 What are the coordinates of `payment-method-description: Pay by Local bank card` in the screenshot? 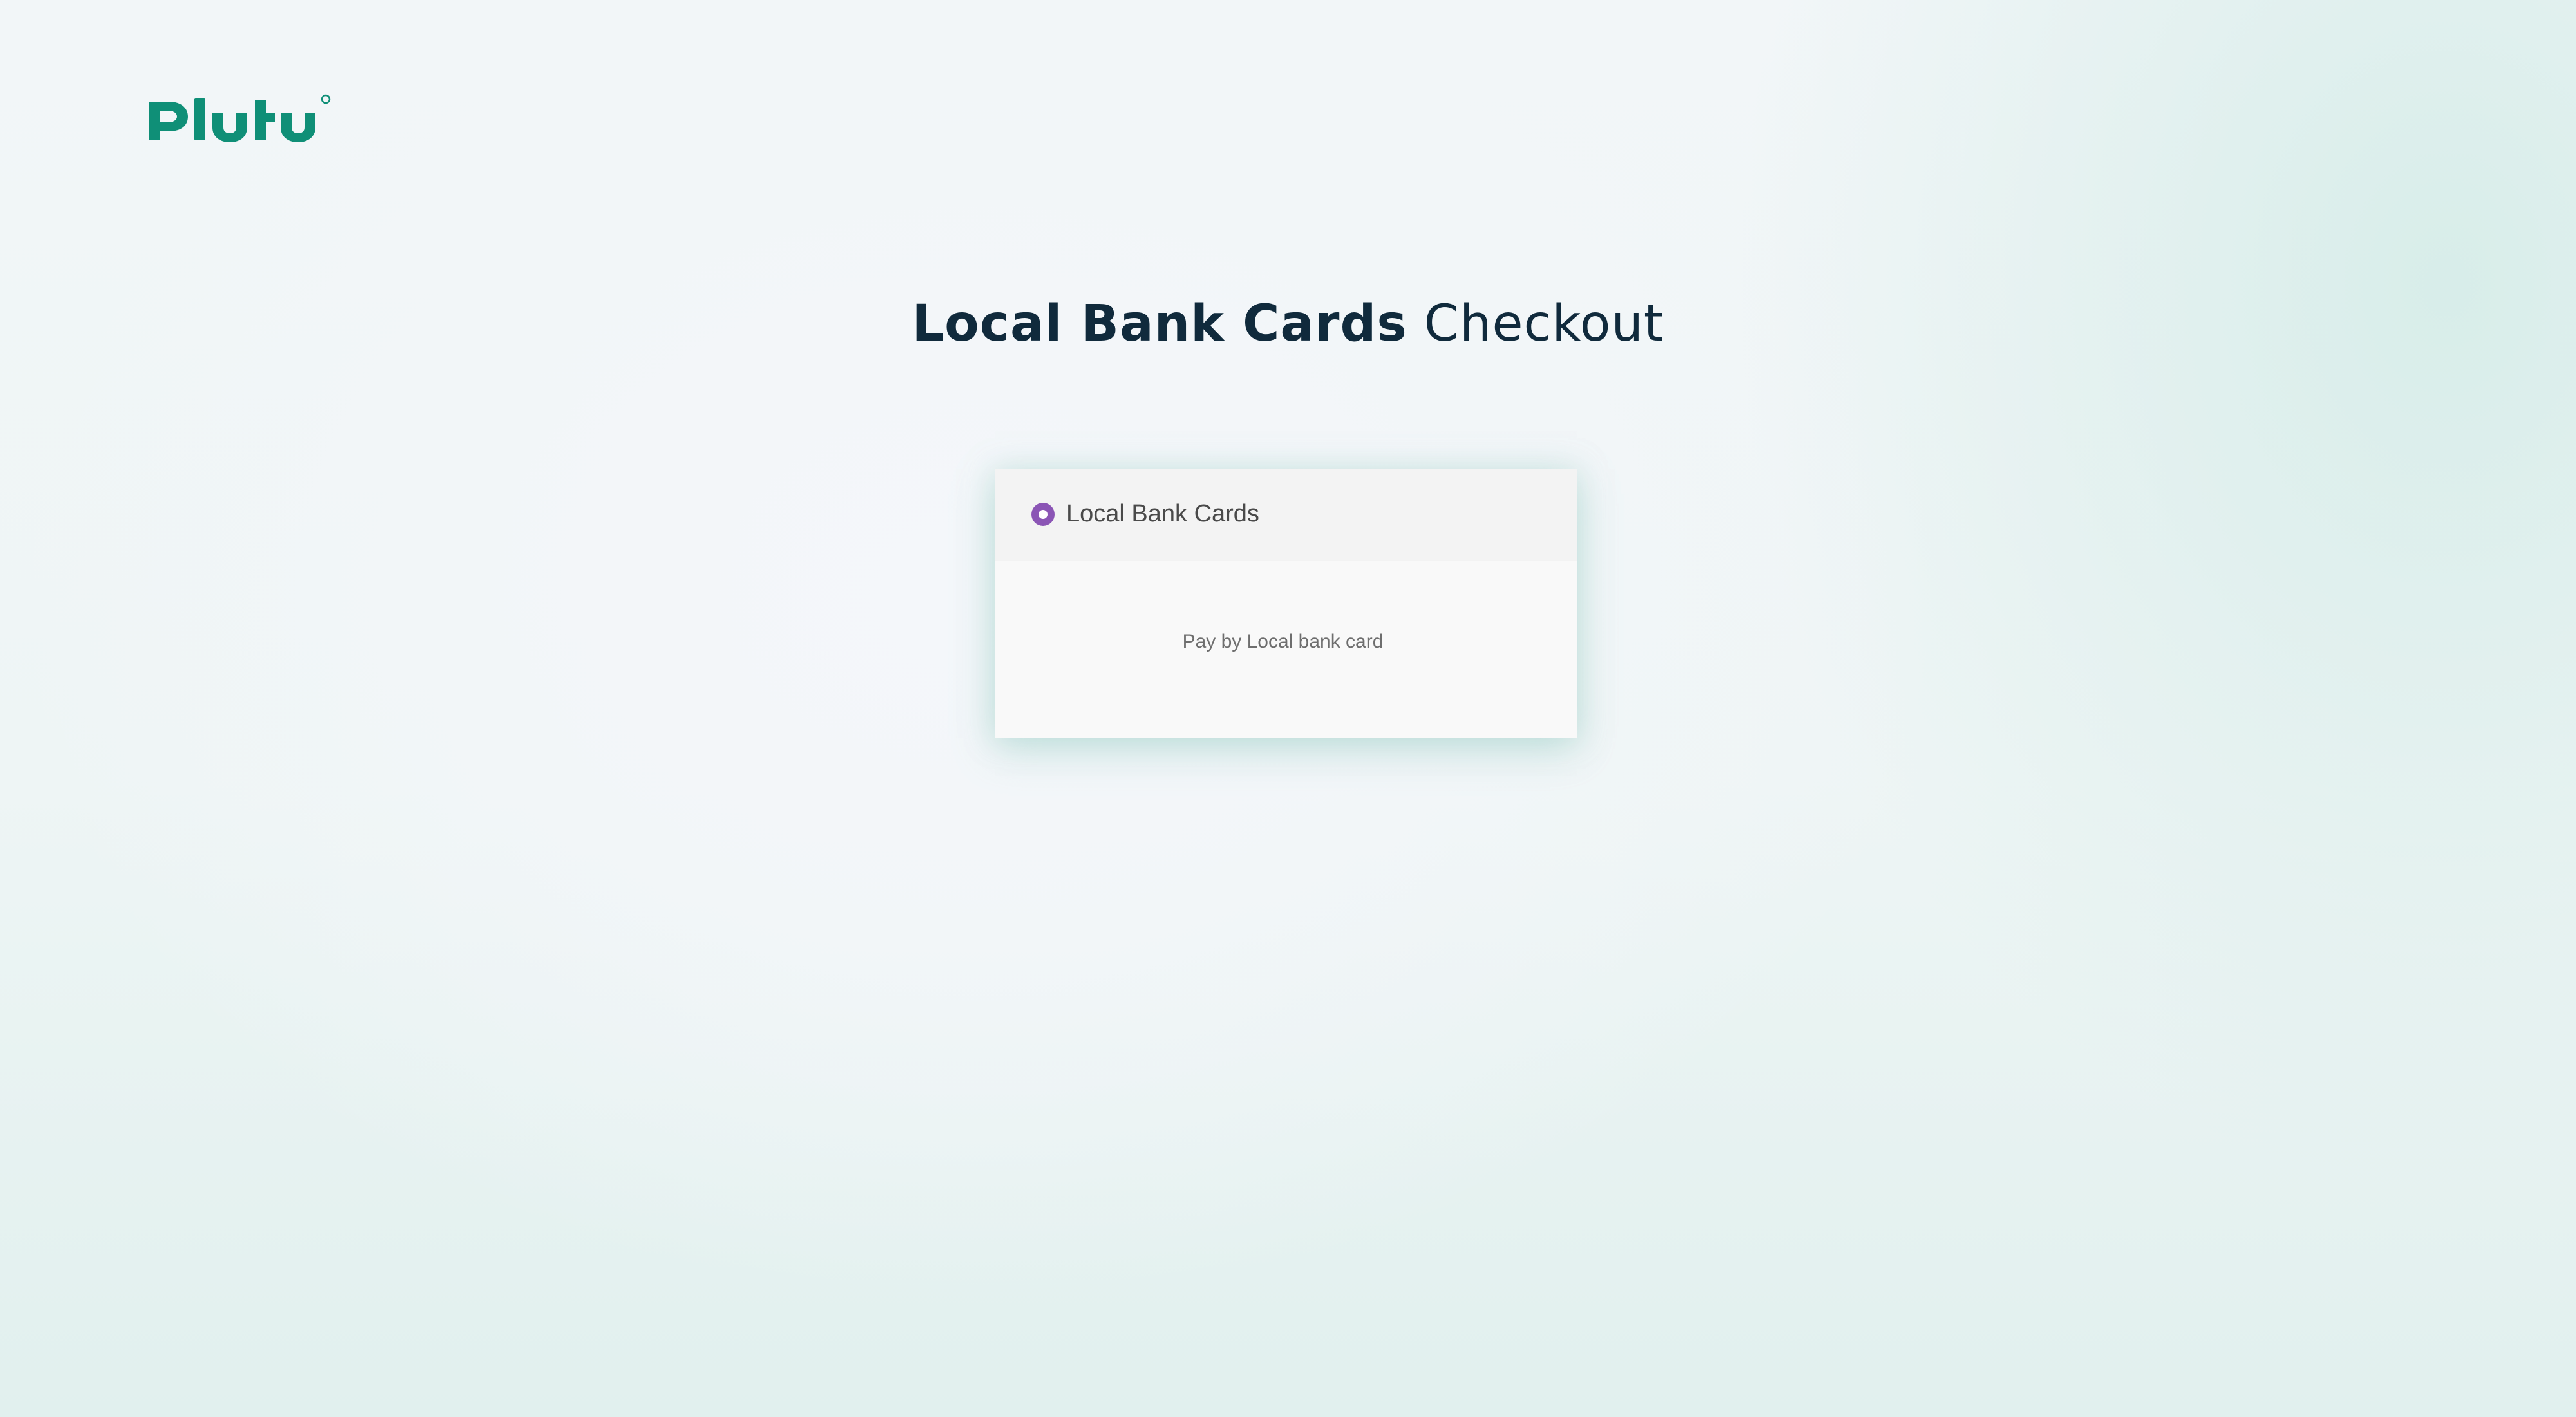 It's located at (1283, 641).